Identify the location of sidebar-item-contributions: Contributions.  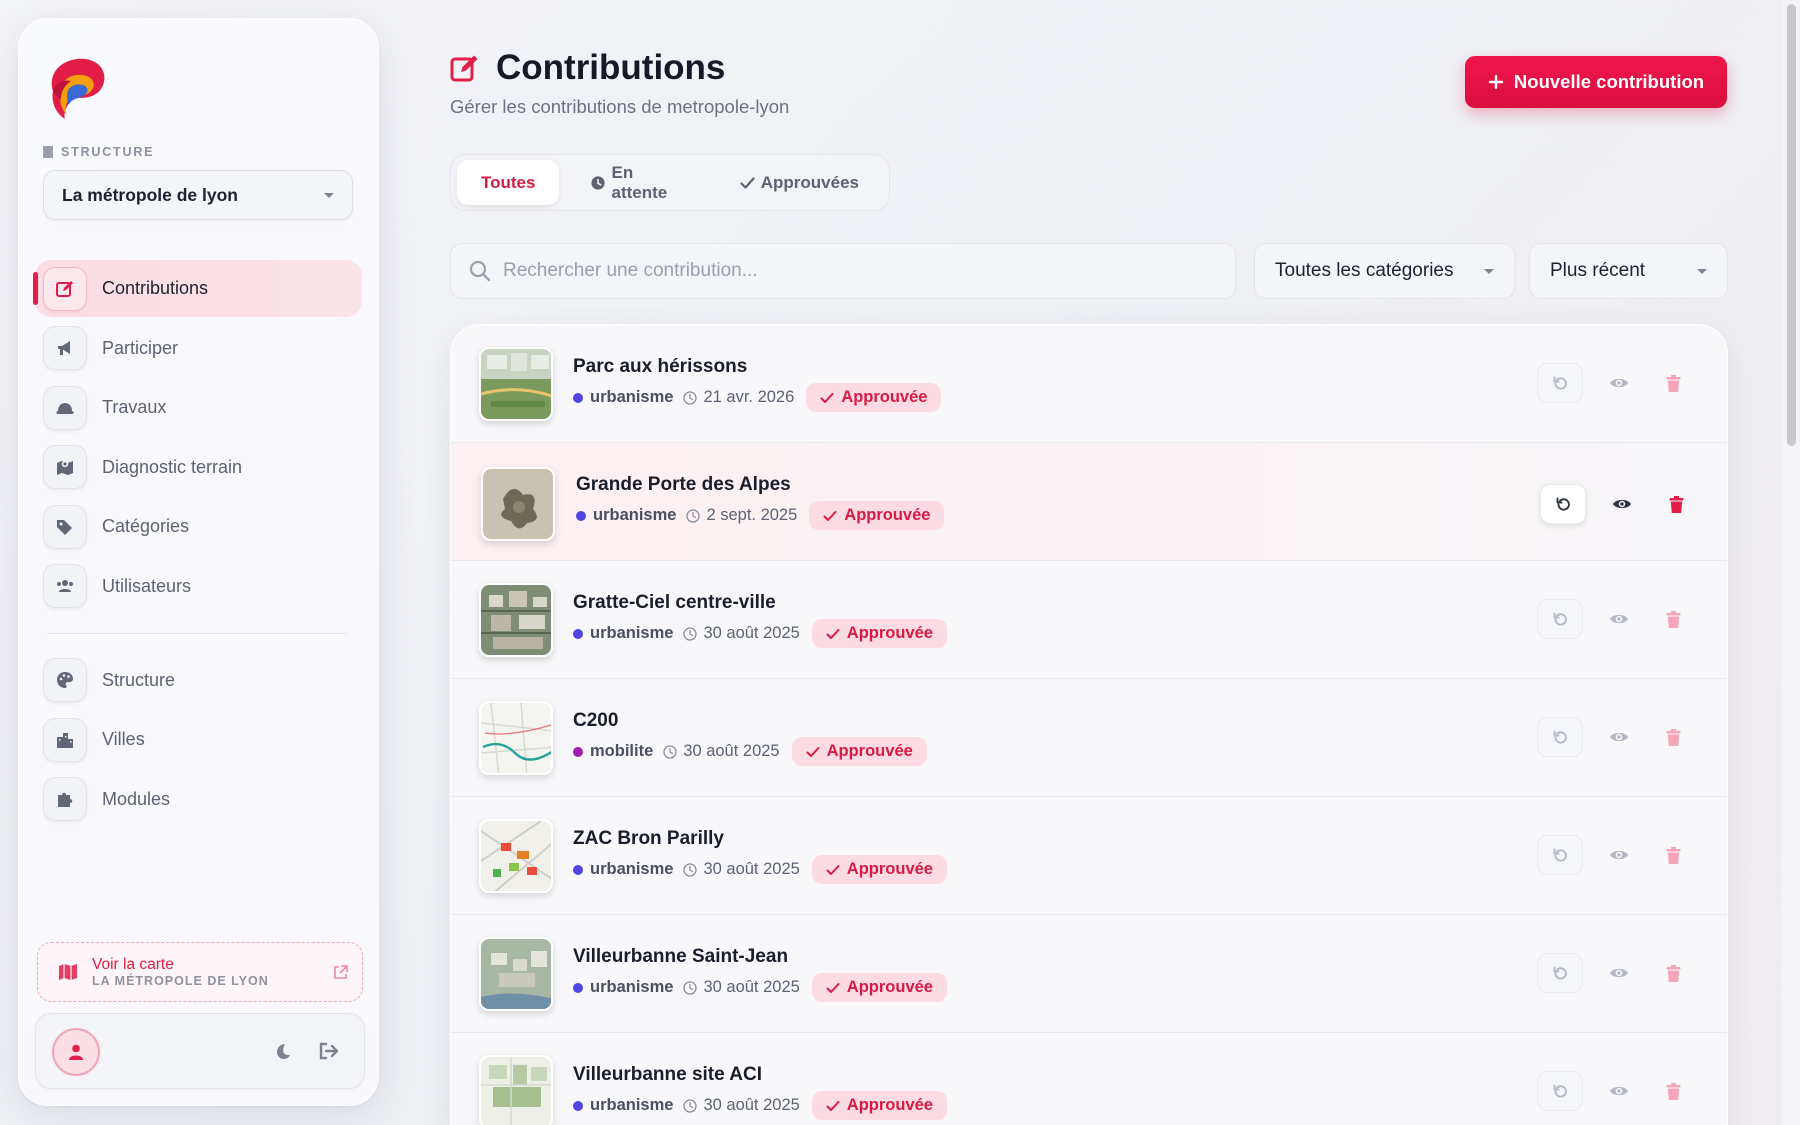
(197, 288).